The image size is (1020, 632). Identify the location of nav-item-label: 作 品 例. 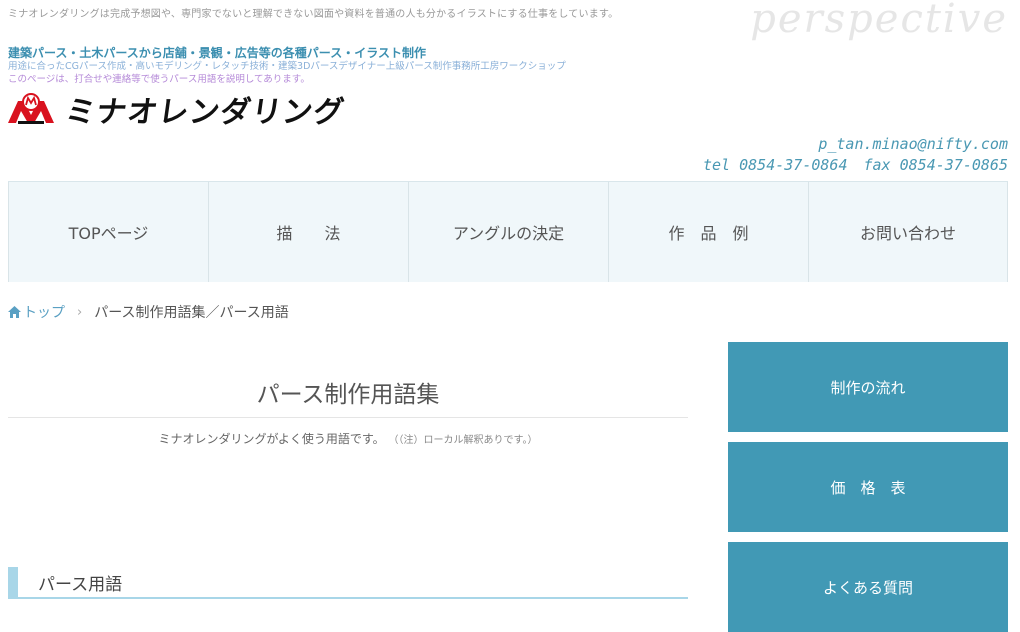
(708, 233).